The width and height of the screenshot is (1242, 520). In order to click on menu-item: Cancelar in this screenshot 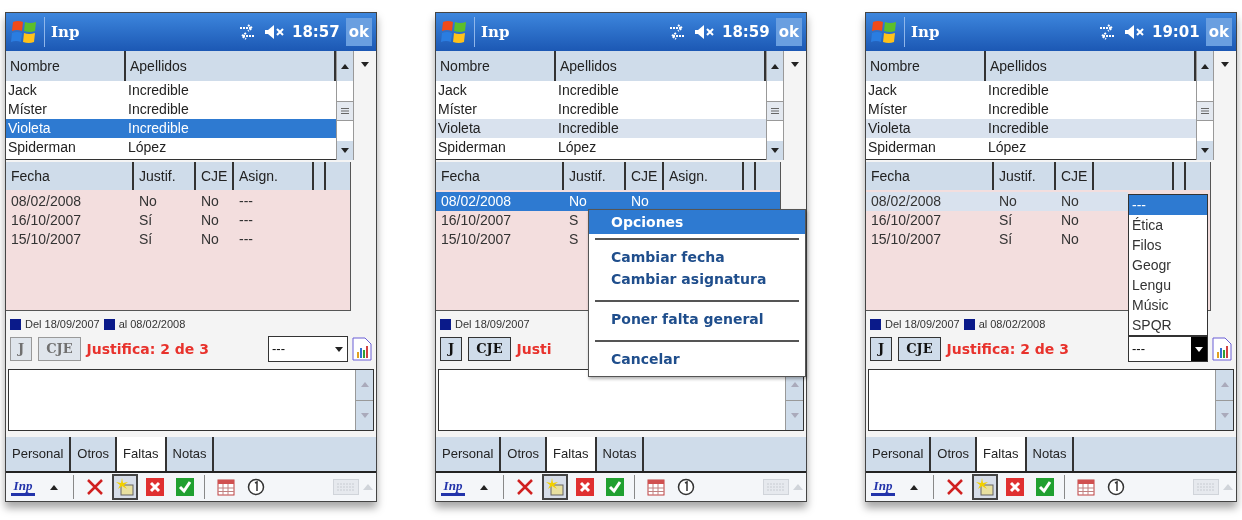, I will do `click(697, 359)`.